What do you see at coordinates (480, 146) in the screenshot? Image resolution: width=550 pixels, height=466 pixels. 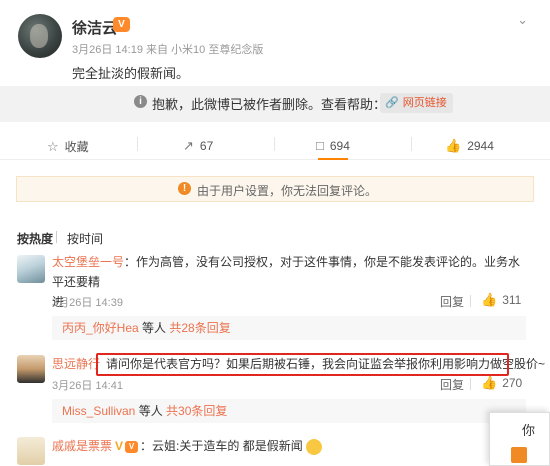 I see `like-count: 2944` at bounding box center [480, 146].